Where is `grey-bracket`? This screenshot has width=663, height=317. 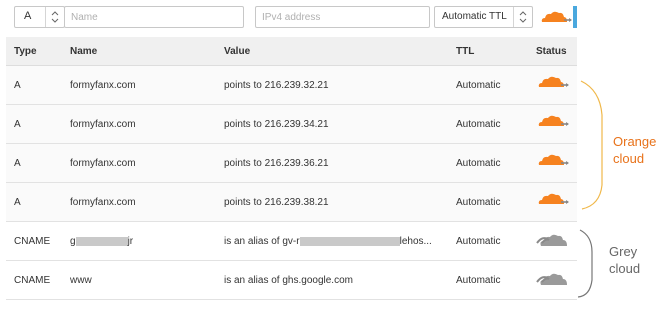 grey-bracket is located at coordinates (585, 263).